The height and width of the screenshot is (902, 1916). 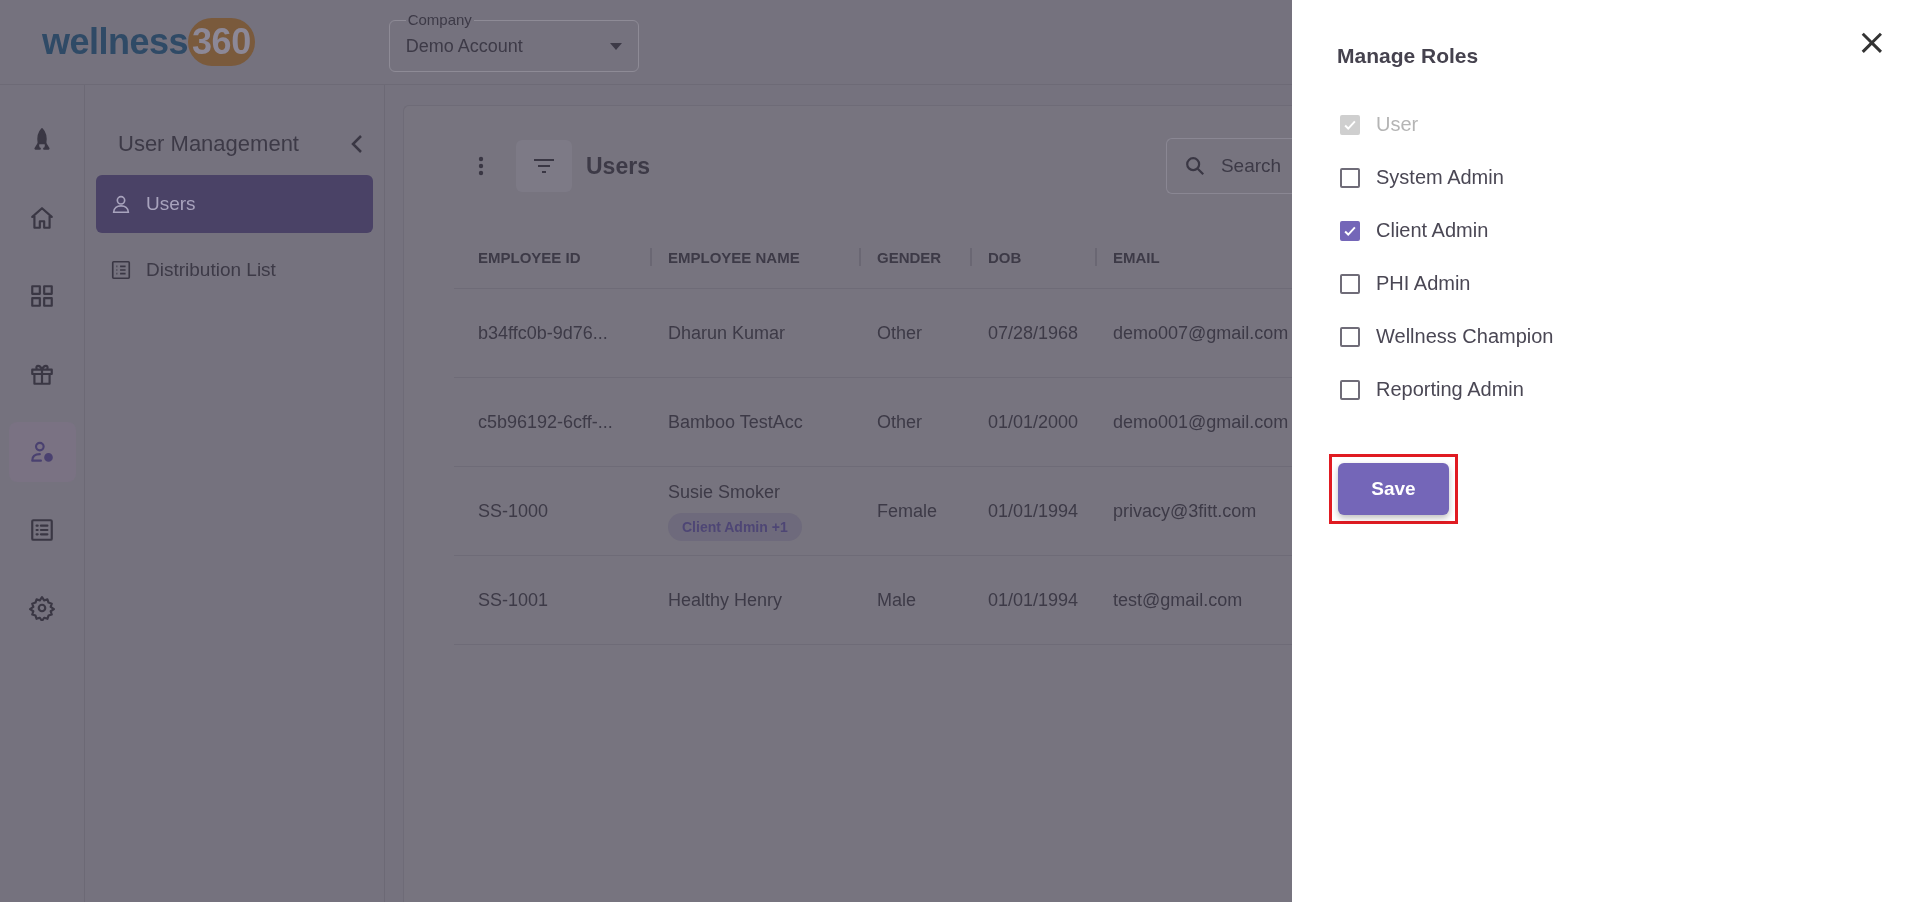 I want to click on sidebar-item: Distribution List, so click(x=234, y=270).